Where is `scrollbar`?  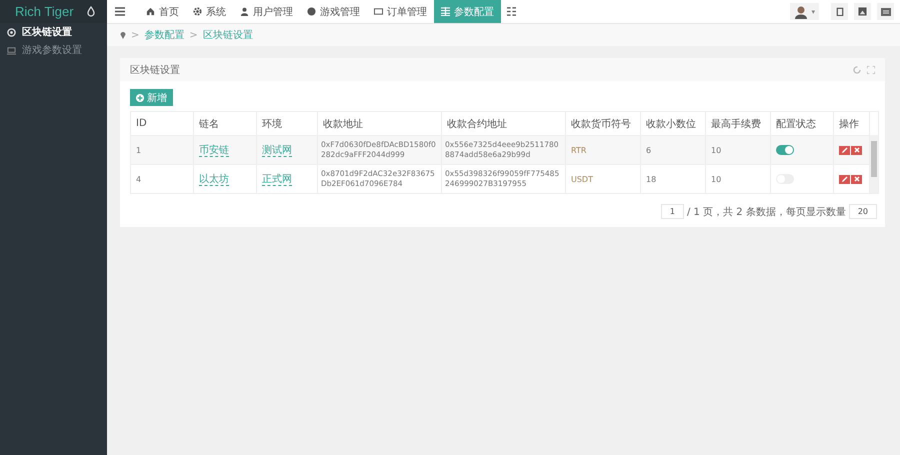 scrollbar is located at coordinates (874, 164).